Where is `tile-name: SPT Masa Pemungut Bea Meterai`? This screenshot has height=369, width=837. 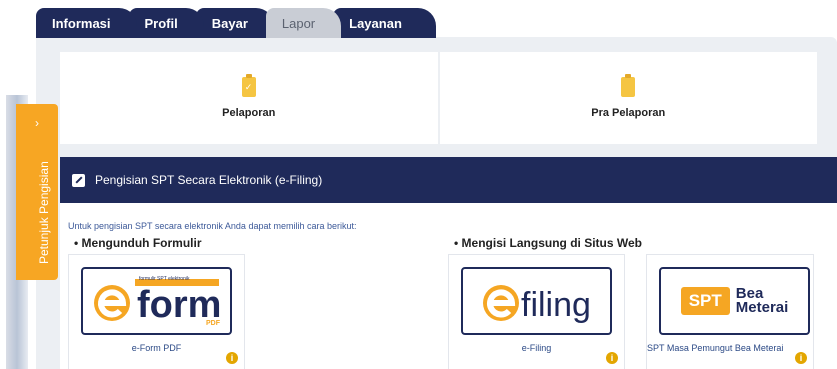
tile-name: SPT Masa Pemungut Bea Meterai is located at coordinates (715, 348).